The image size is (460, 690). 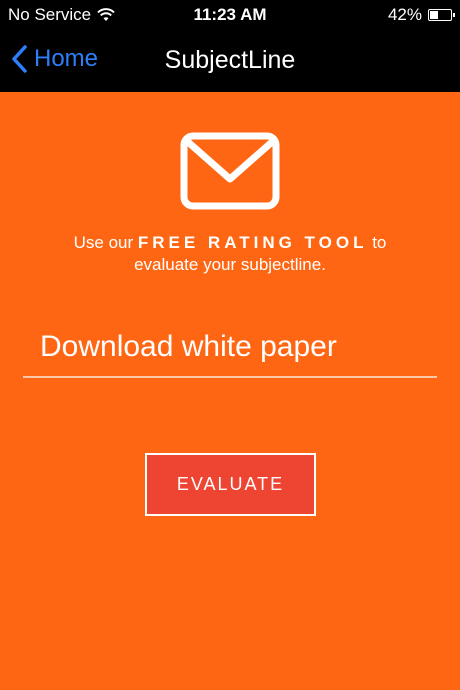 What do you see at coordinates (230, 15) in the screenshot?
I see `status-bar: No Service 11:23 AM 42%` at bounding box center [230, 15].